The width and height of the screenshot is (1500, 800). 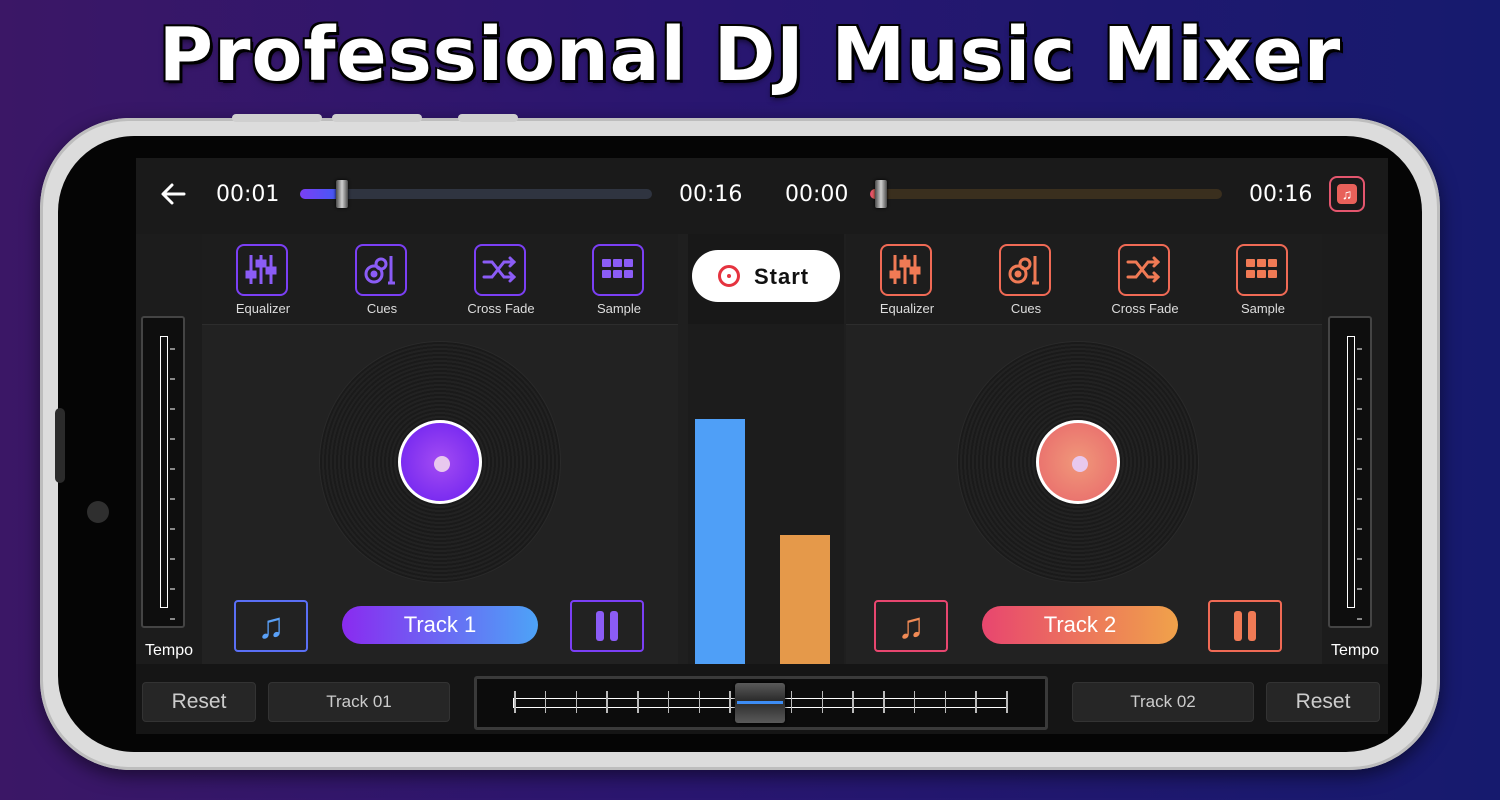 I want to click on deck2-cues-button: Cues, so click(x=1026, y=282).